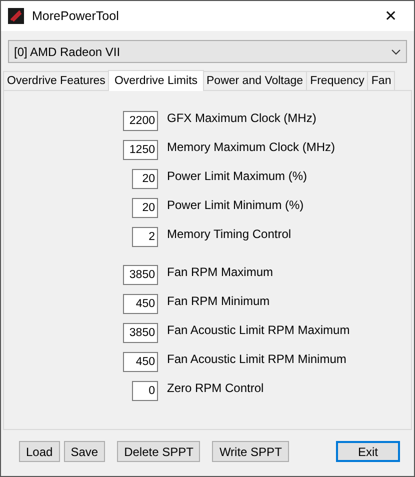  What do you see at coordinates (250, 451) in the screenshot?
I see `action-button: Write SPPT` at bounding box center [250, 451].